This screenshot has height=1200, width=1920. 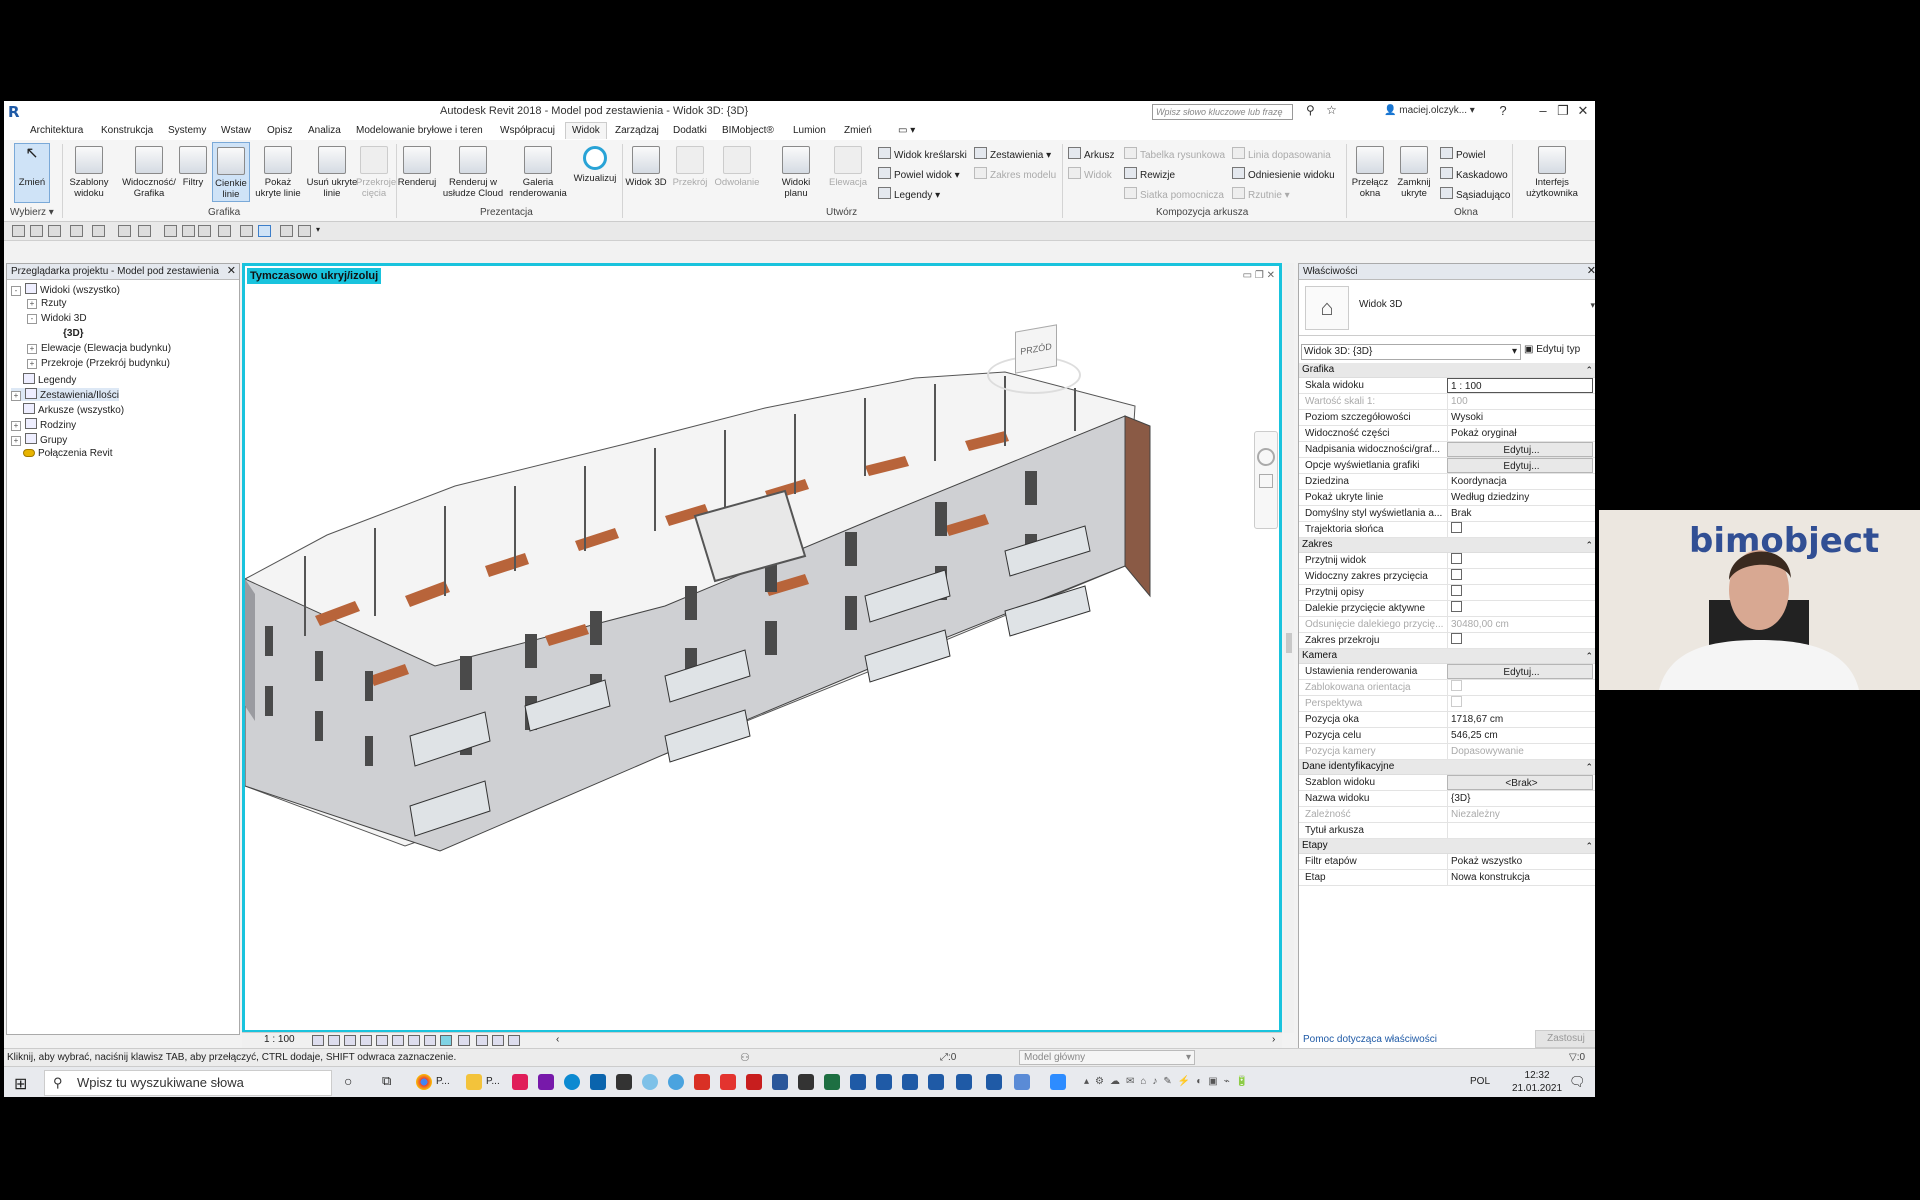 I want to click on filter-count: ▽:0, so click(x=1577, y=1057).